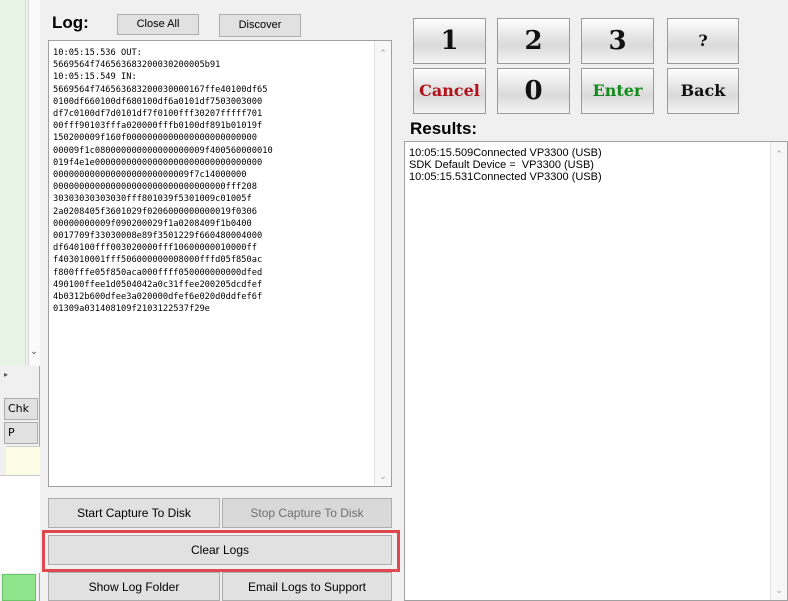  Describe the element at coordinates (158, 24) in the screenshot. I see `close-all-button: Close All` at that location.